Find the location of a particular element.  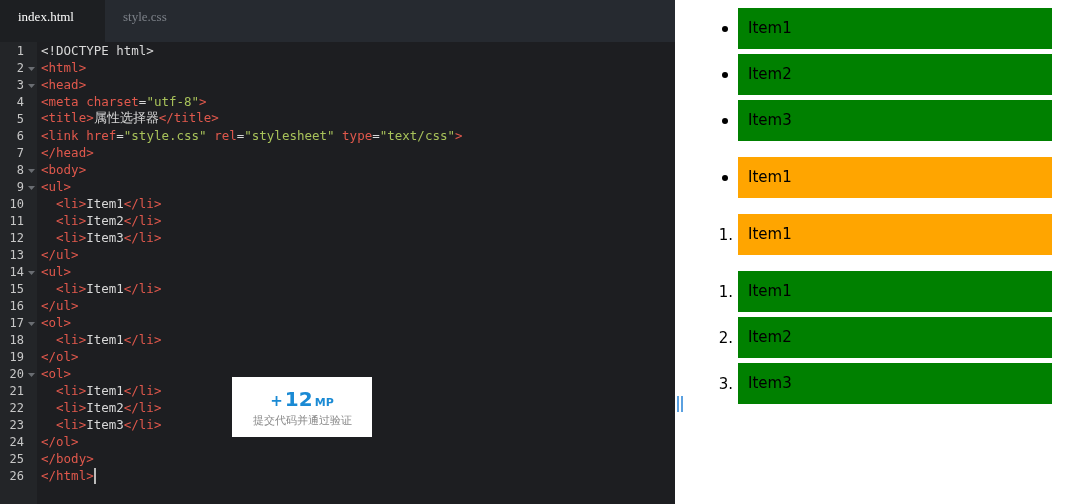

line-number: 21 is located at coordinates (16, 390).